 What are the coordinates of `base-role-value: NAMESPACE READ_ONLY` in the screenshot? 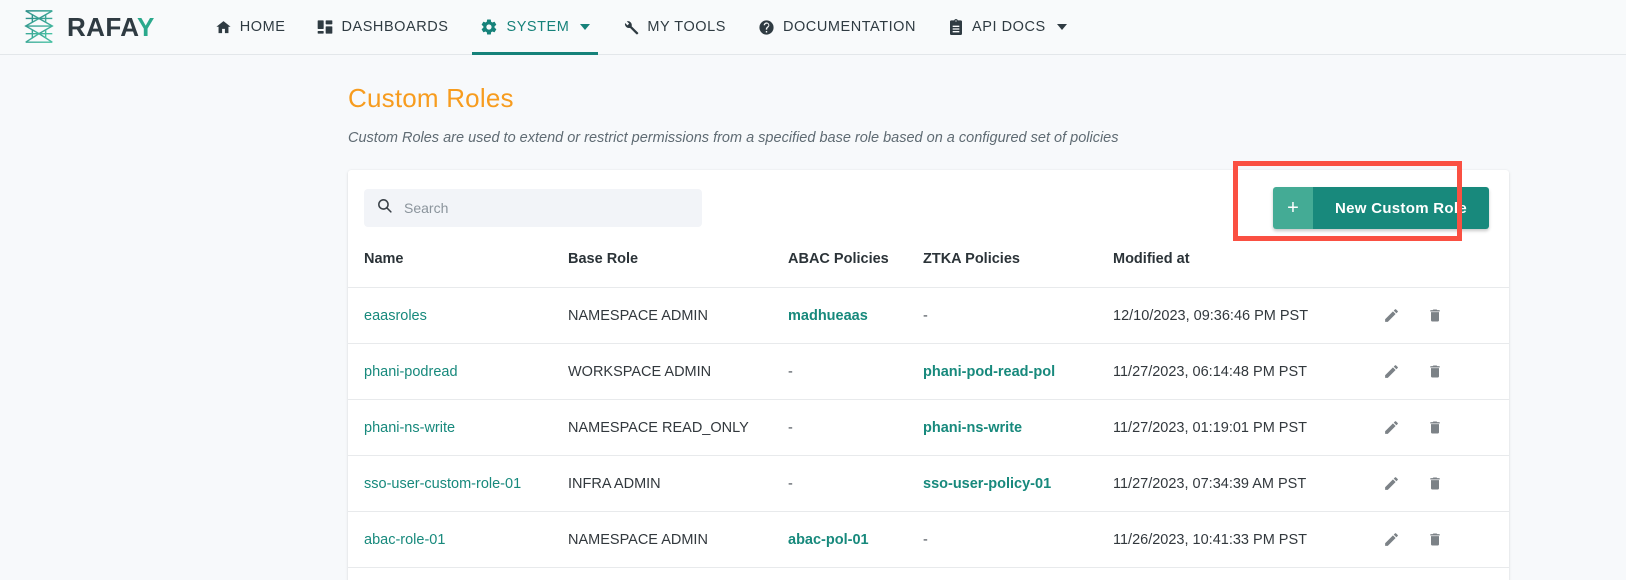 It's located at (658, 427).